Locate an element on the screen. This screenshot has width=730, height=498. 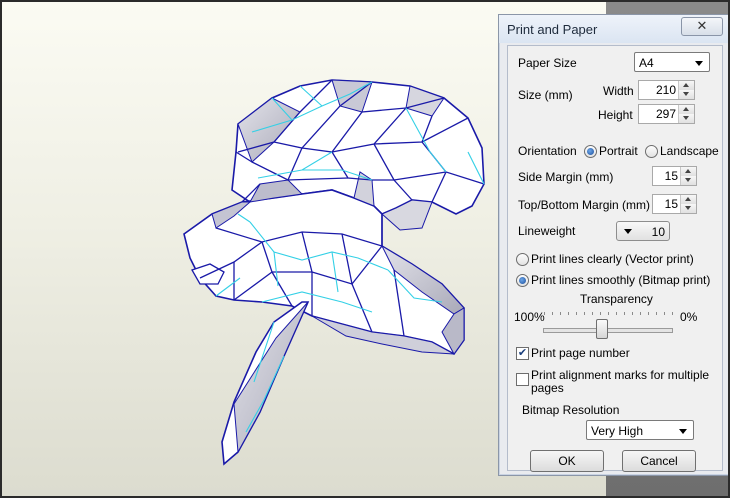
cancel-button: Cancel is located at coordinates (659, 461).